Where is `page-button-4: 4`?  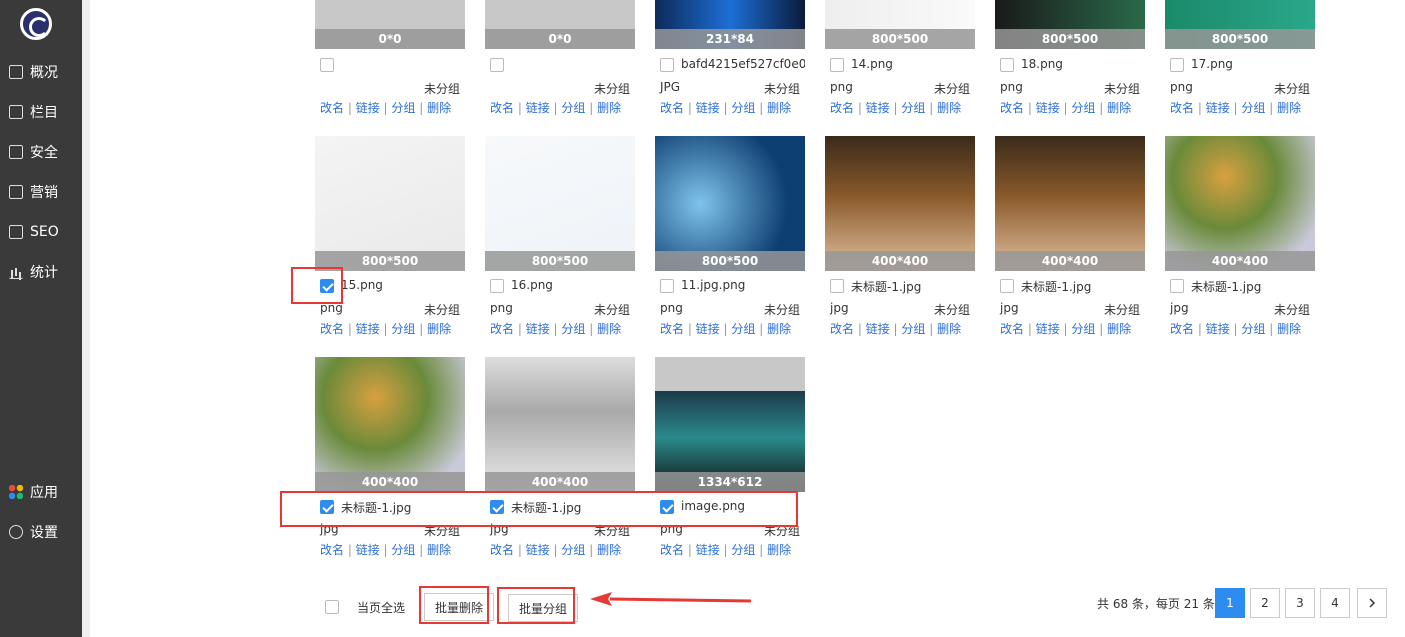
page-button-4: 4 is located at coordinates (1335, 603).